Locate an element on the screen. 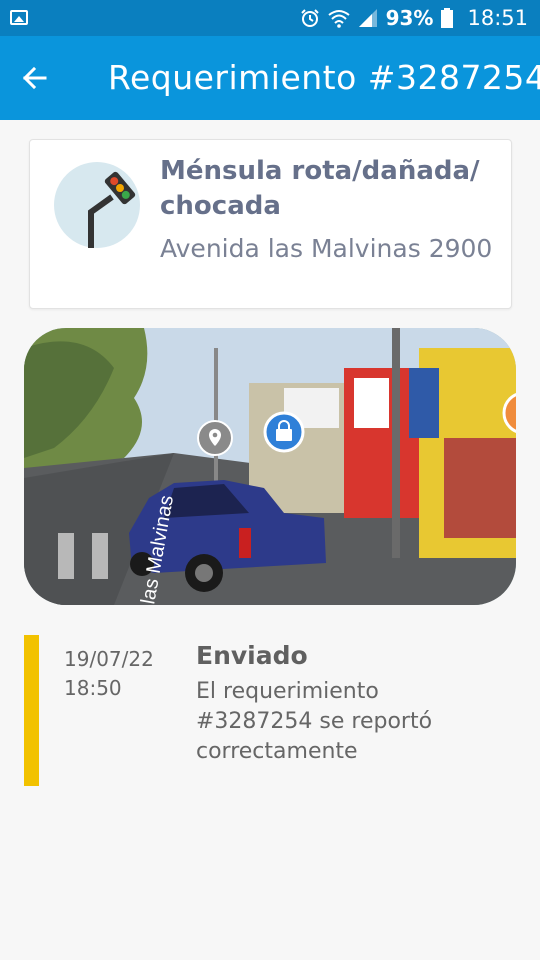 The width and height of the screenshot is (540, 960). request-address: Avenida las Malvinas 2900 is located at coordinates (326, 248).